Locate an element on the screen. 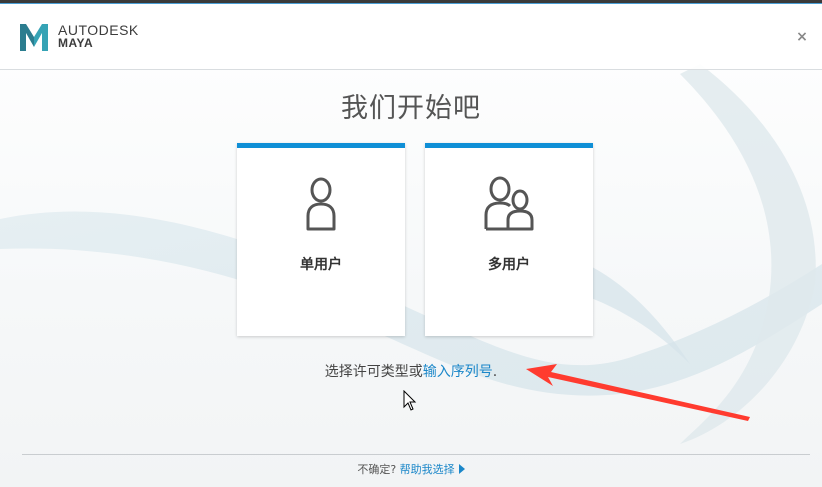 Image resolution: width=822 pixels, height=487 pixels. page-title: 我们开始吧 is located at coordinates (411, 108).